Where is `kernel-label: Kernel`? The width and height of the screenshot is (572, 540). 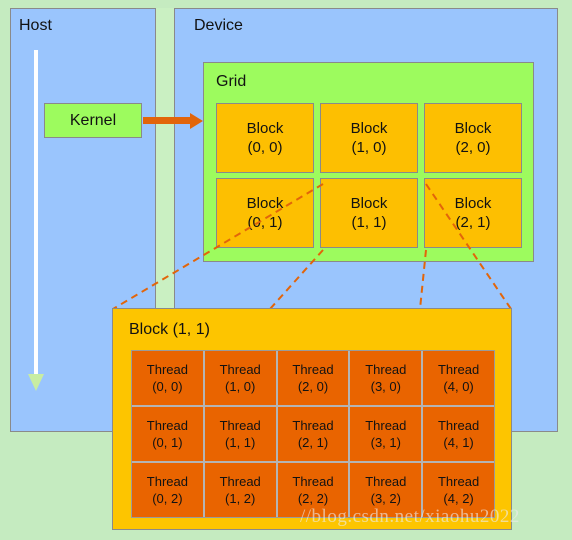
kernel-label: Kernel is located at coordinates (93, 120).